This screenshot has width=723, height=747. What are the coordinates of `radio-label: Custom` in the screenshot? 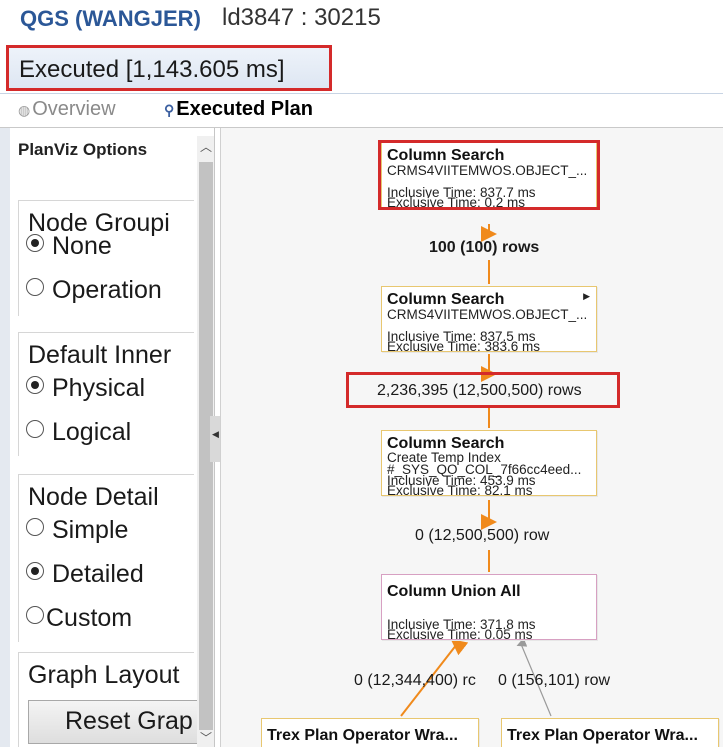 It's located at (89, 618).